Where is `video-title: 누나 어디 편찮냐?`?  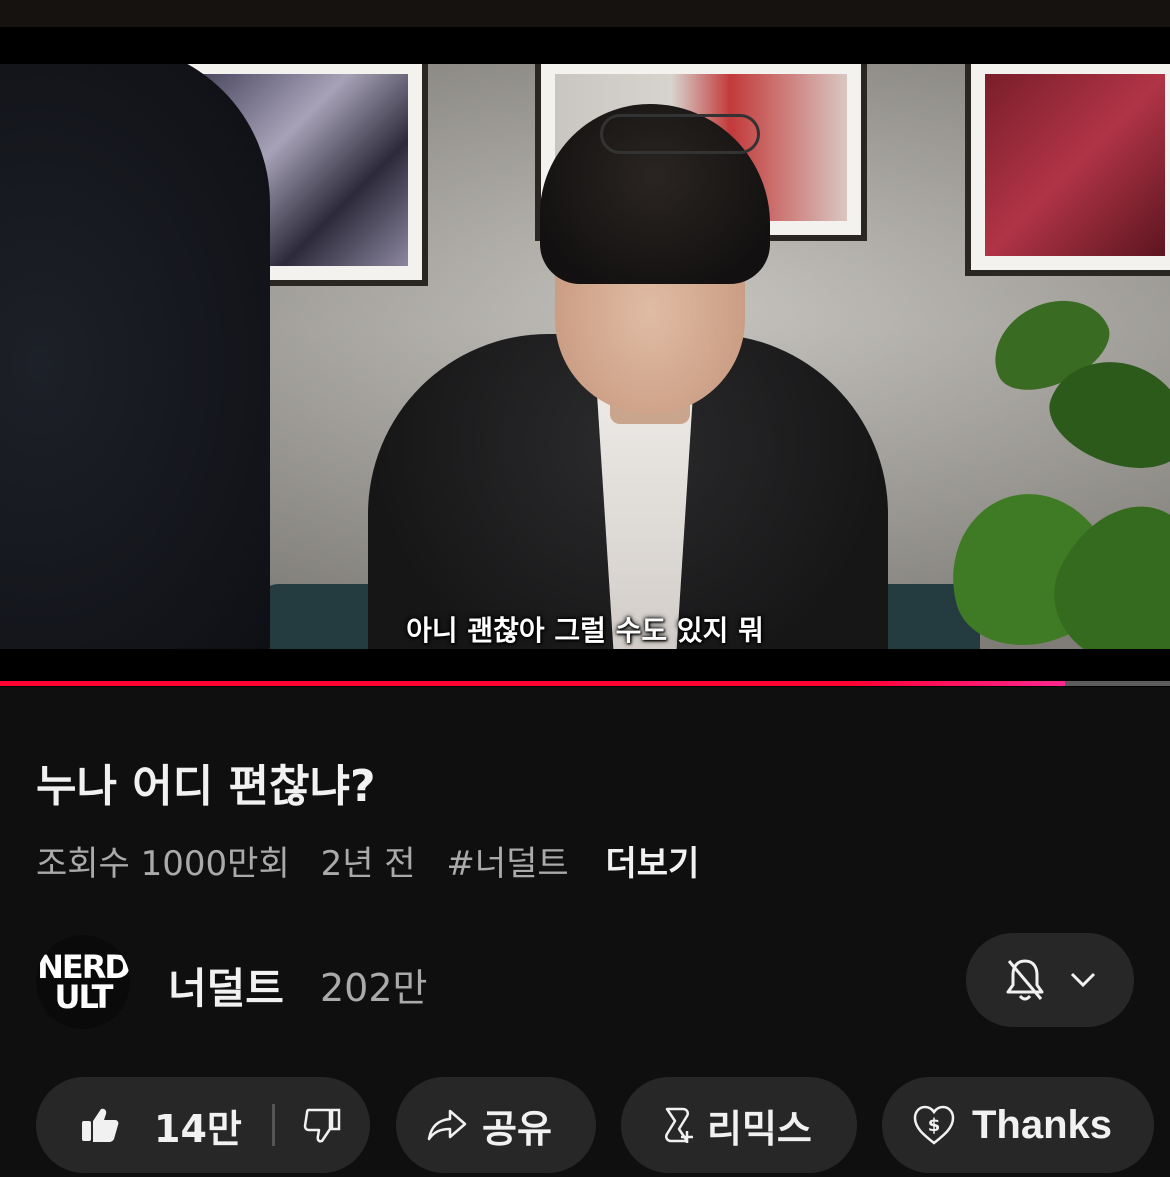
video-title: 누나 어디 편찮냐? is located at coordinates (206, 782).